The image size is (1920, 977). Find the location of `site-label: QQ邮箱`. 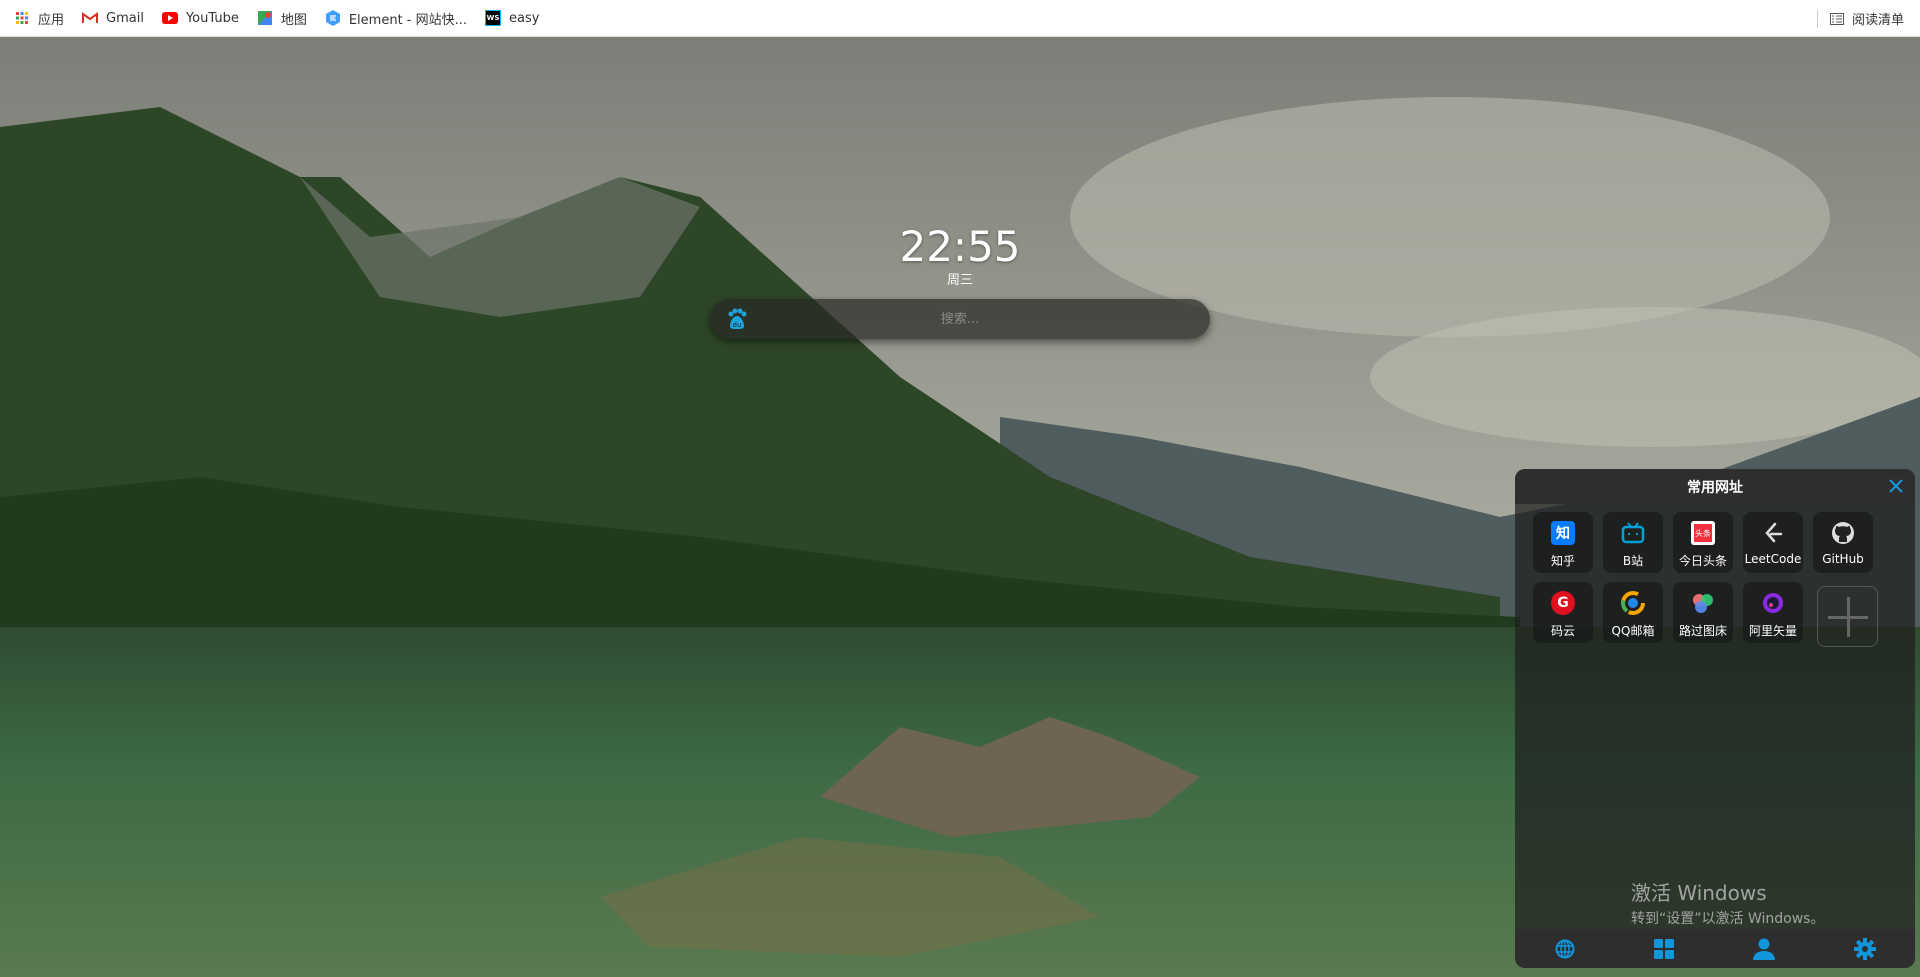

site-label: QQ邮箱 is located at coordinates (1633, 631).